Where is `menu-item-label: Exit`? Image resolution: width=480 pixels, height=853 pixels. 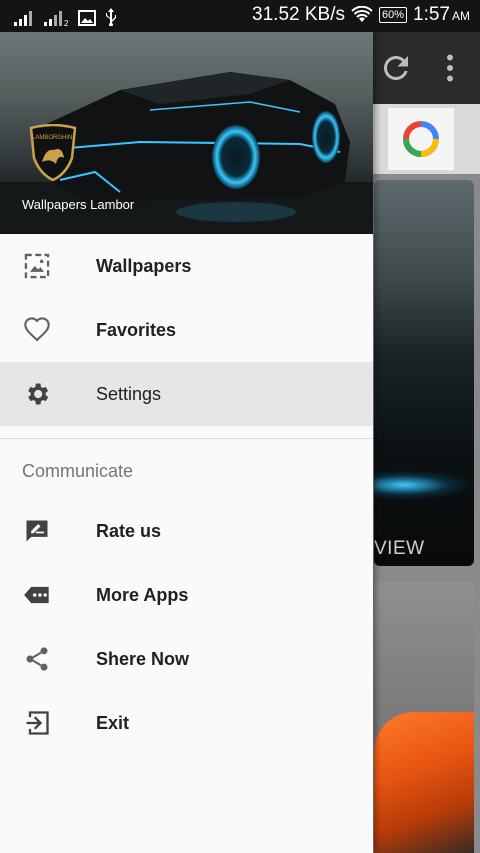
menu-item-label: Exit is located at coordinates (113, 722).